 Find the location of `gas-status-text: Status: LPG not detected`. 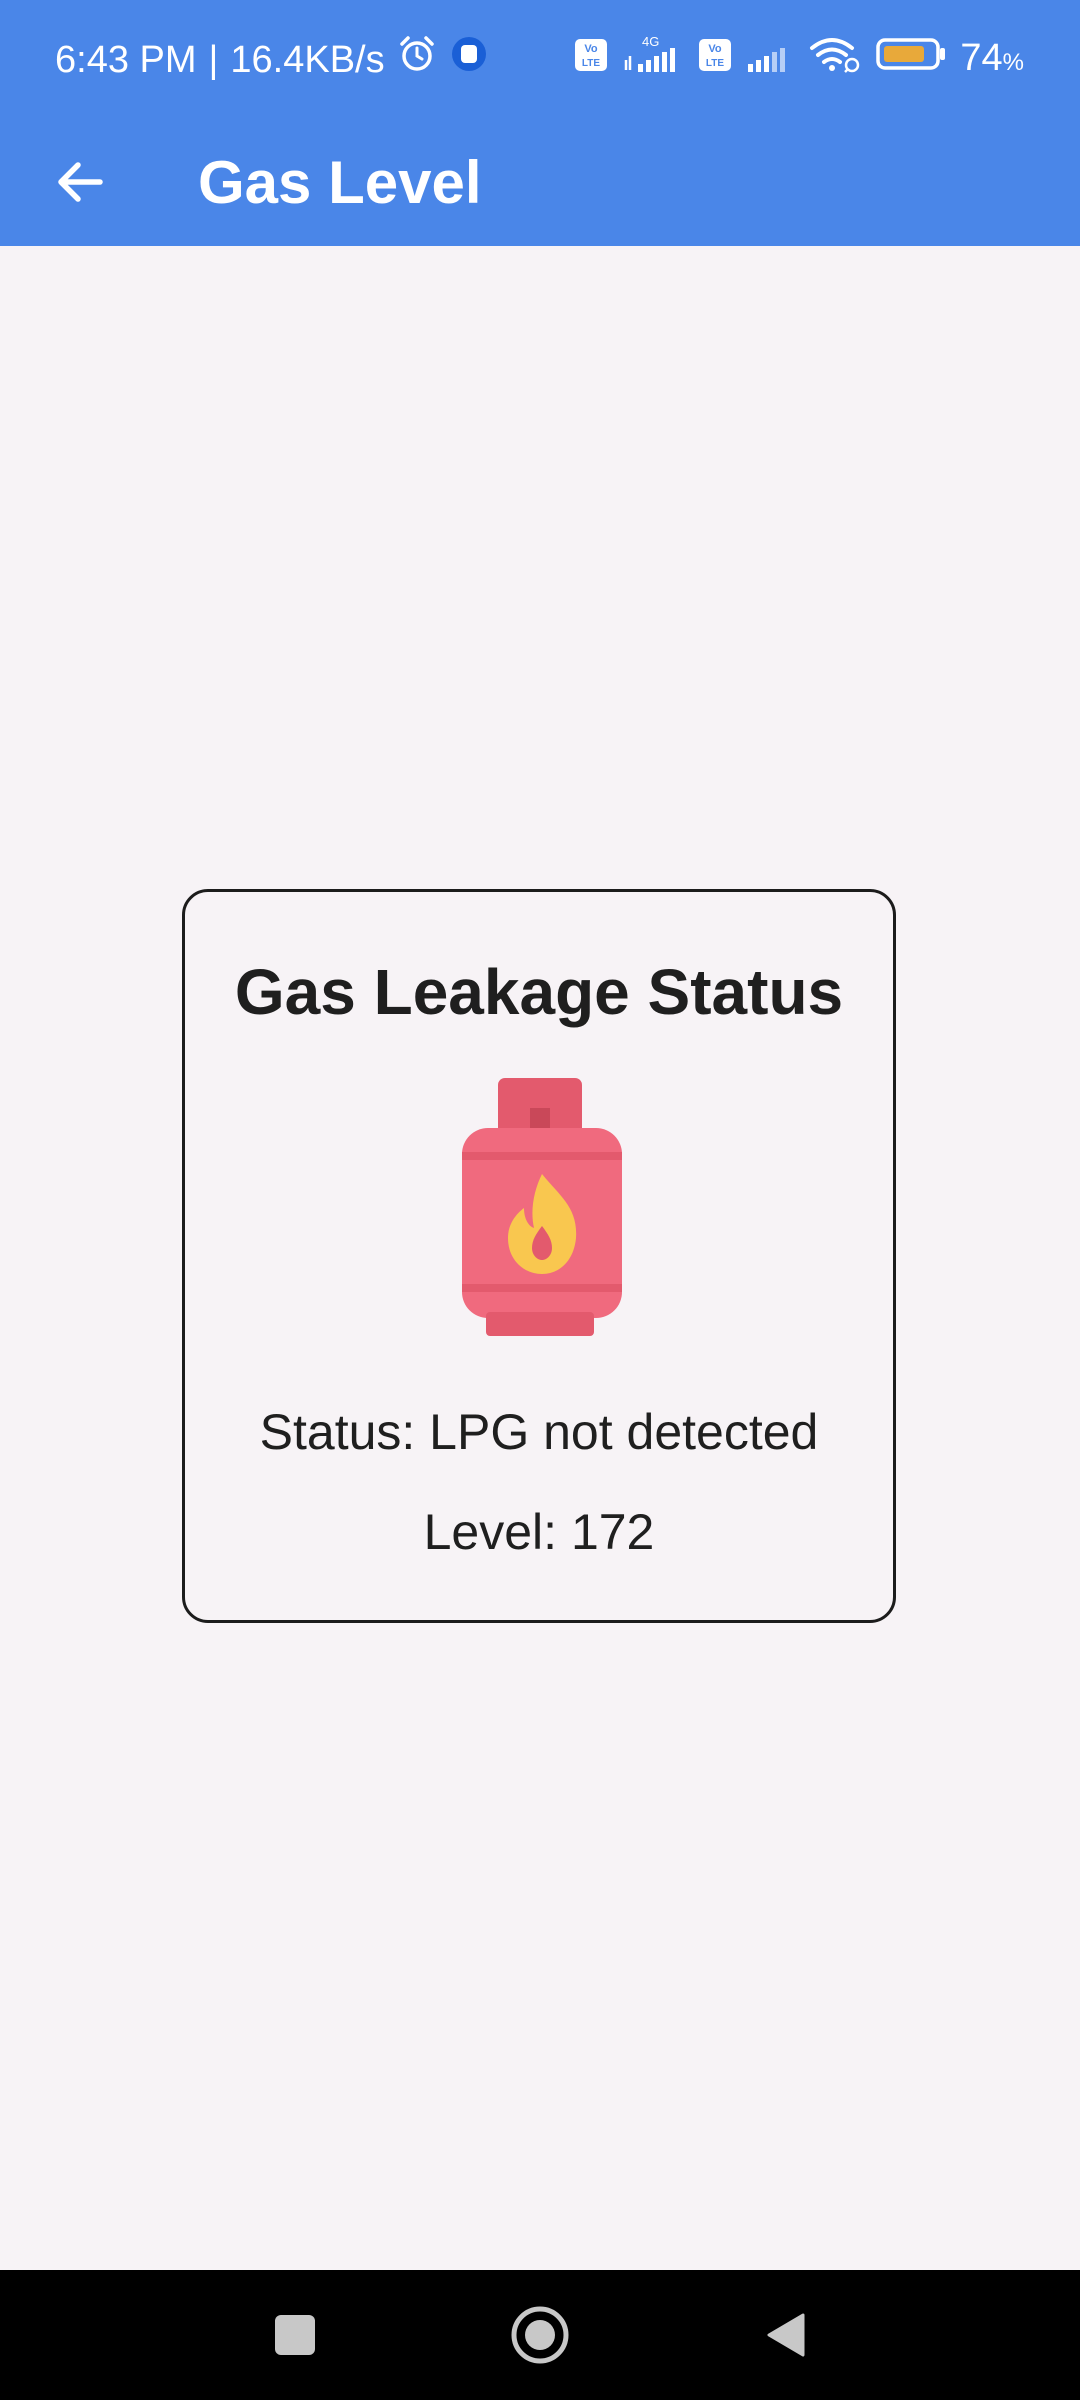

gas-status-text: Status: LPG not detected is located at coordinates (539, 1432).